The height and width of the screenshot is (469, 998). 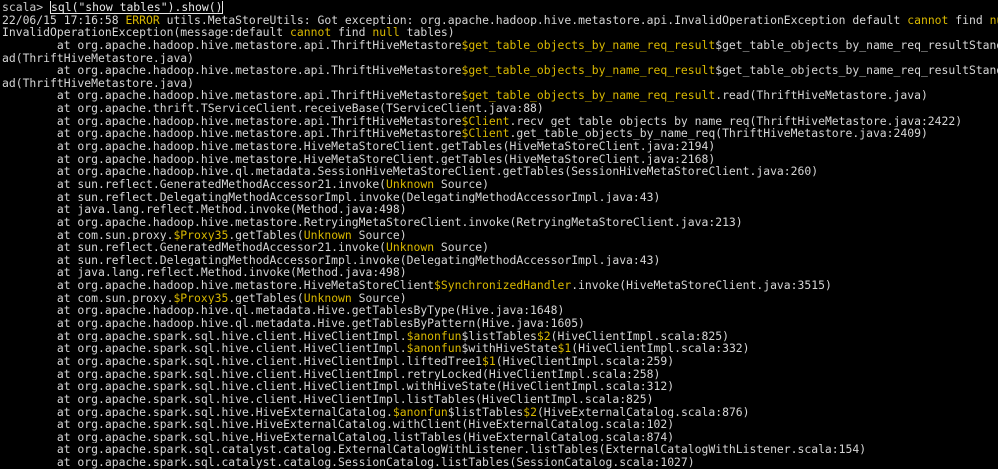 I want to click on log-text: (HiveClientImpl.scala:825), so click(x=639, y=336).